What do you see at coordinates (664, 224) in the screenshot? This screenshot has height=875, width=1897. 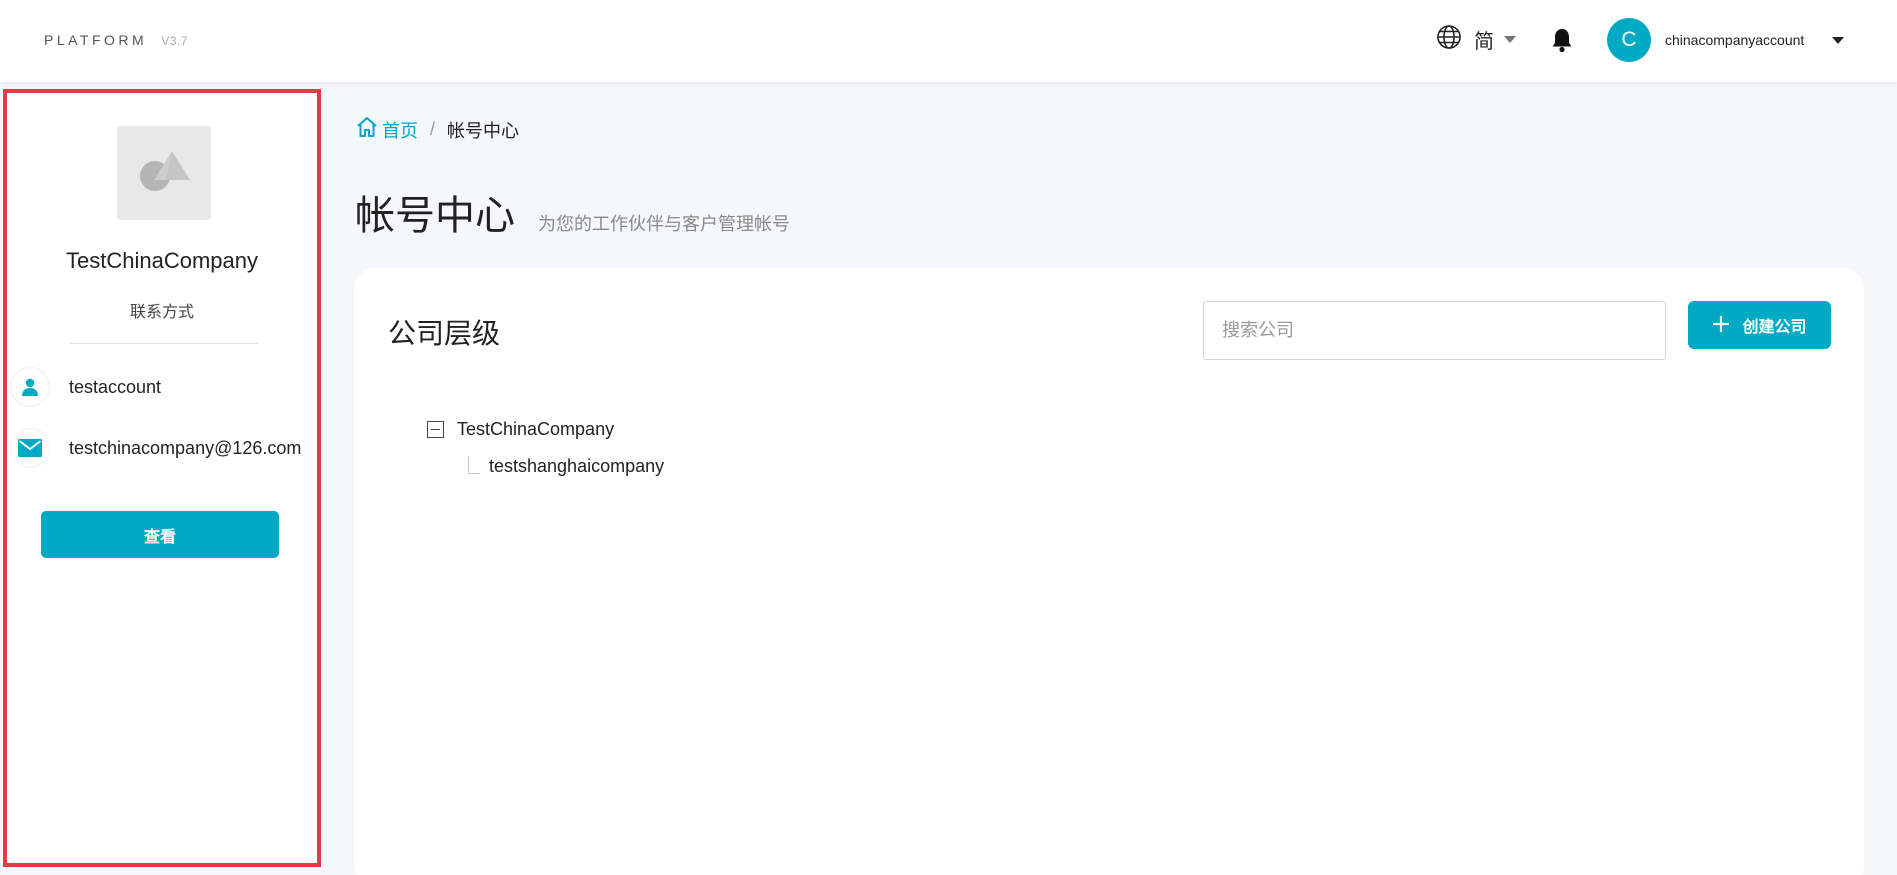 I see `page-subtitle: 为您的工作伙伴与客户管理帐号` at bounding box center [664, 224].